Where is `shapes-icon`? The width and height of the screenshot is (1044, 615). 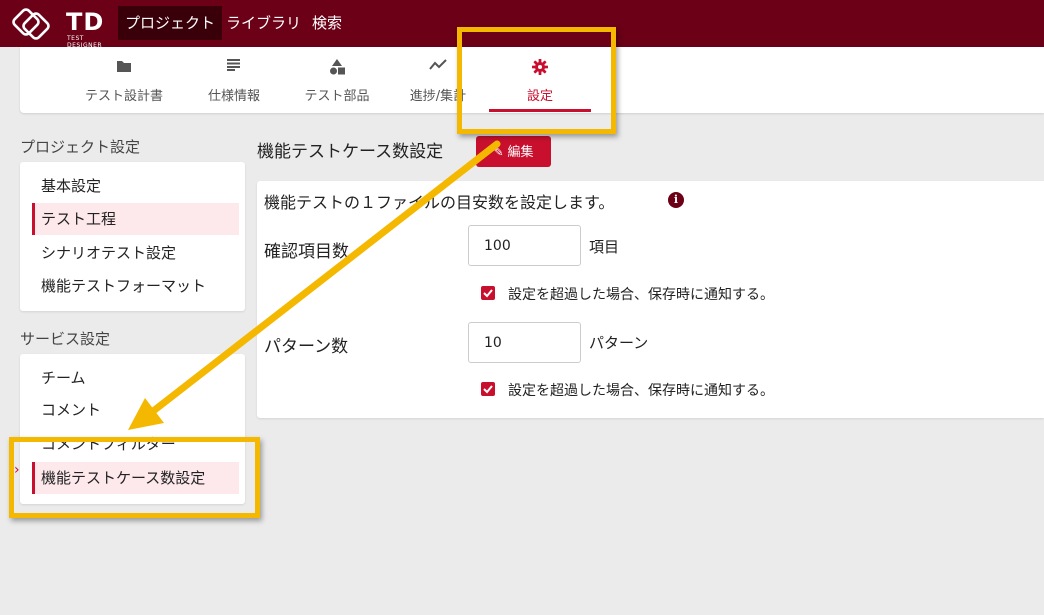 shapes-icon is located at coordinates (337, 68).